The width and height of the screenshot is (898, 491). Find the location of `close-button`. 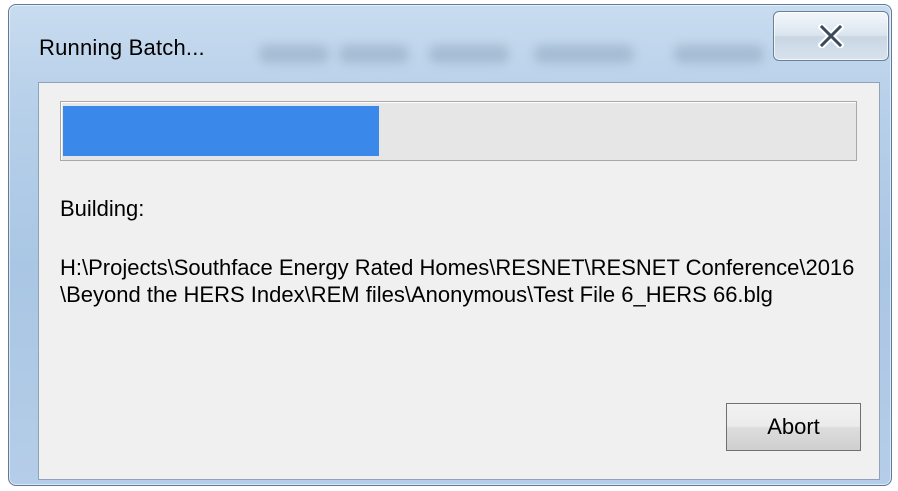

close-button is located at coordinates (831, 36).